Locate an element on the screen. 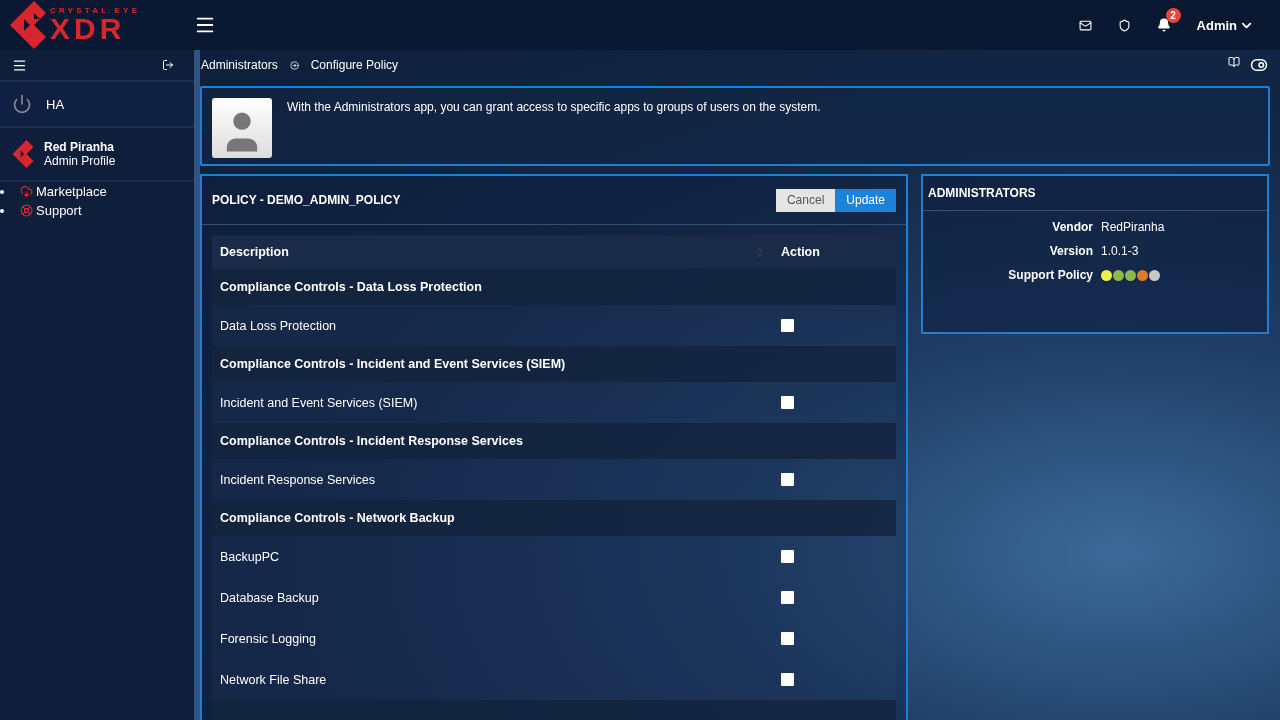 This screenshot has height=720, width=1280. intro-text: With the Administrators app, you can grant access to specific apps to groups of users on the system. is located at coordinates (554, 107).